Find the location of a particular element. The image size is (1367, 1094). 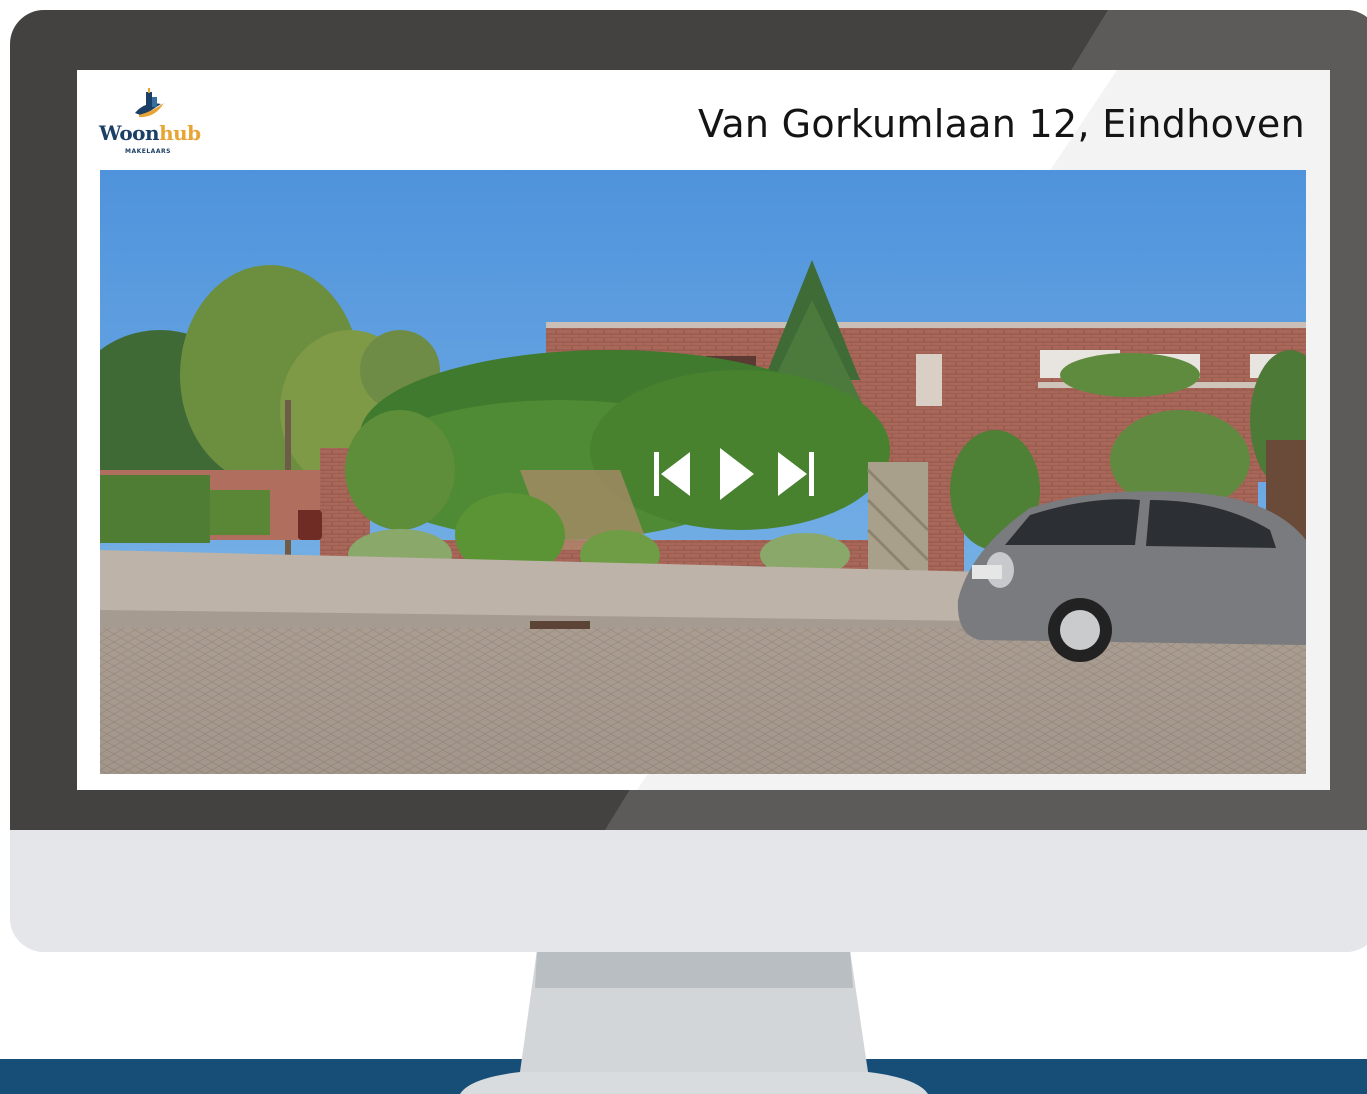

skip-next-icon is located at coordinates (796, 474).